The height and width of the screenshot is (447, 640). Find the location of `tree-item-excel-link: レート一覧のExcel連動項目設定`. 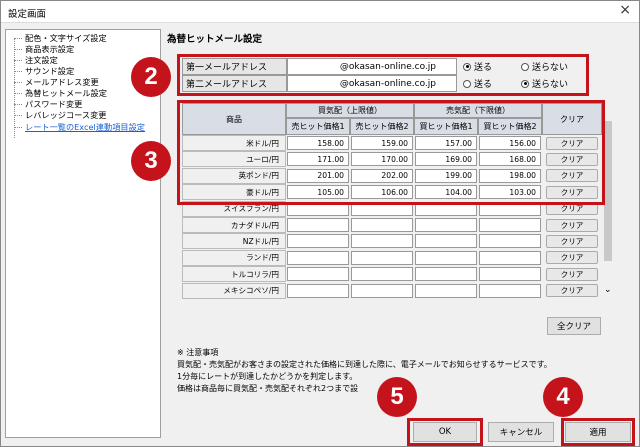

tree-item-excel-link: レート一覧のExcel連動項目設定 is located at coordinates (79, 127).